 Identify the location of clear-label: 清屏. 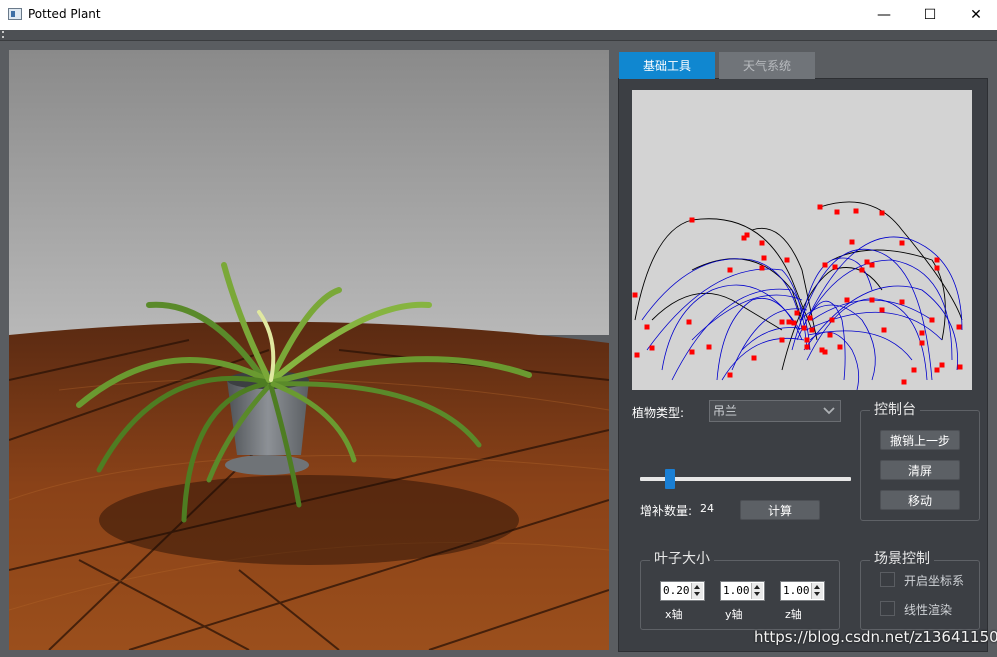
(919, 470).